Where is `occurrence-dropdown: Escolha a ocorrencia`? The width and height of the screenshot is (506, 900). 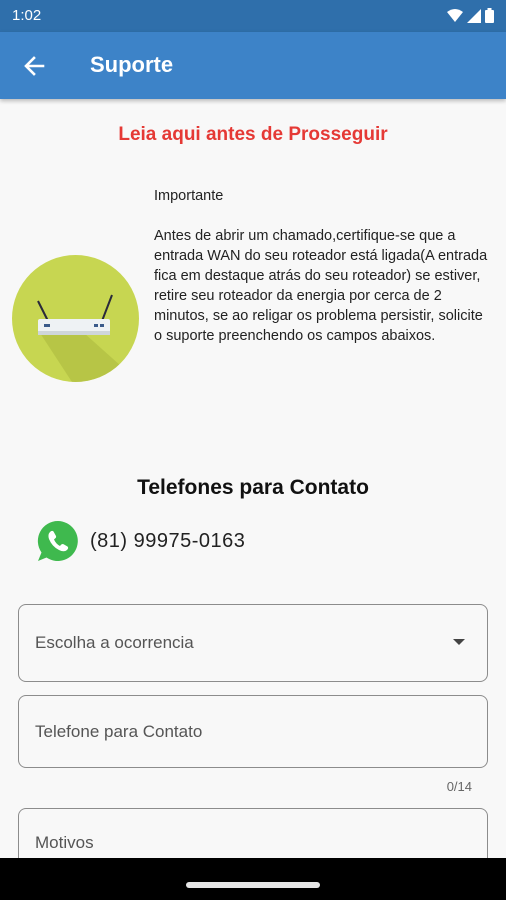 occurrence-dropdown: Escolha a ocorrencia is located at coordinates (253, 643).